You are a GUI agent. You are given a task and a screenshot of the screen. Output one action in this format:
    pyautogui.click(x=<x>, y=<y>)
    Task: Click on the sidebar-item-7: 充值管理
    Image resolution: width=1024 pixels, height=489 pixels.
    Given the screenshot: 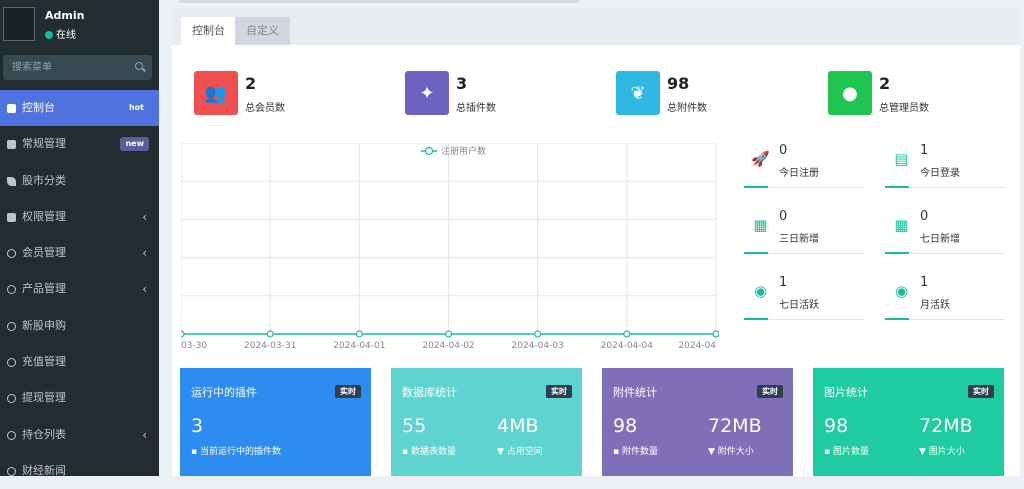 What is the action you would take?
    pyautogui.click(x=79, y=362)
    